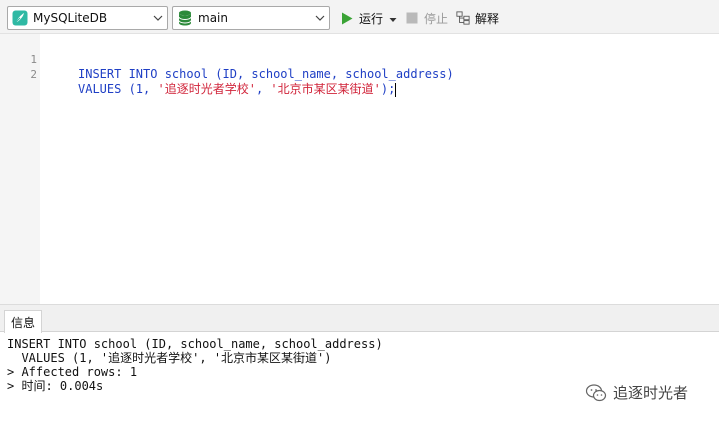 This screenshot has width=719, height=424. I want to click on stop-button: 停止, so click(426, 18).